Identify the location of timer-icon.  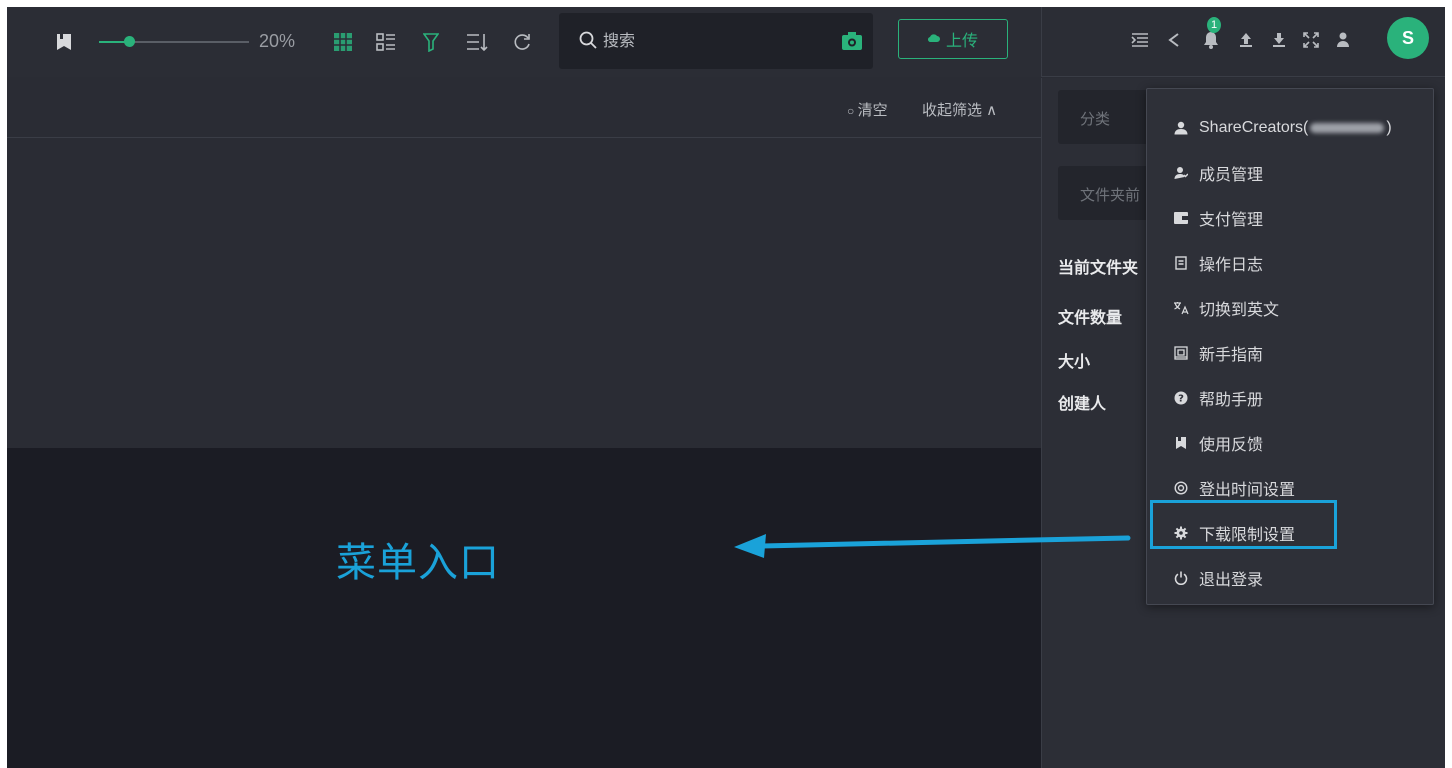
(1181, 488).